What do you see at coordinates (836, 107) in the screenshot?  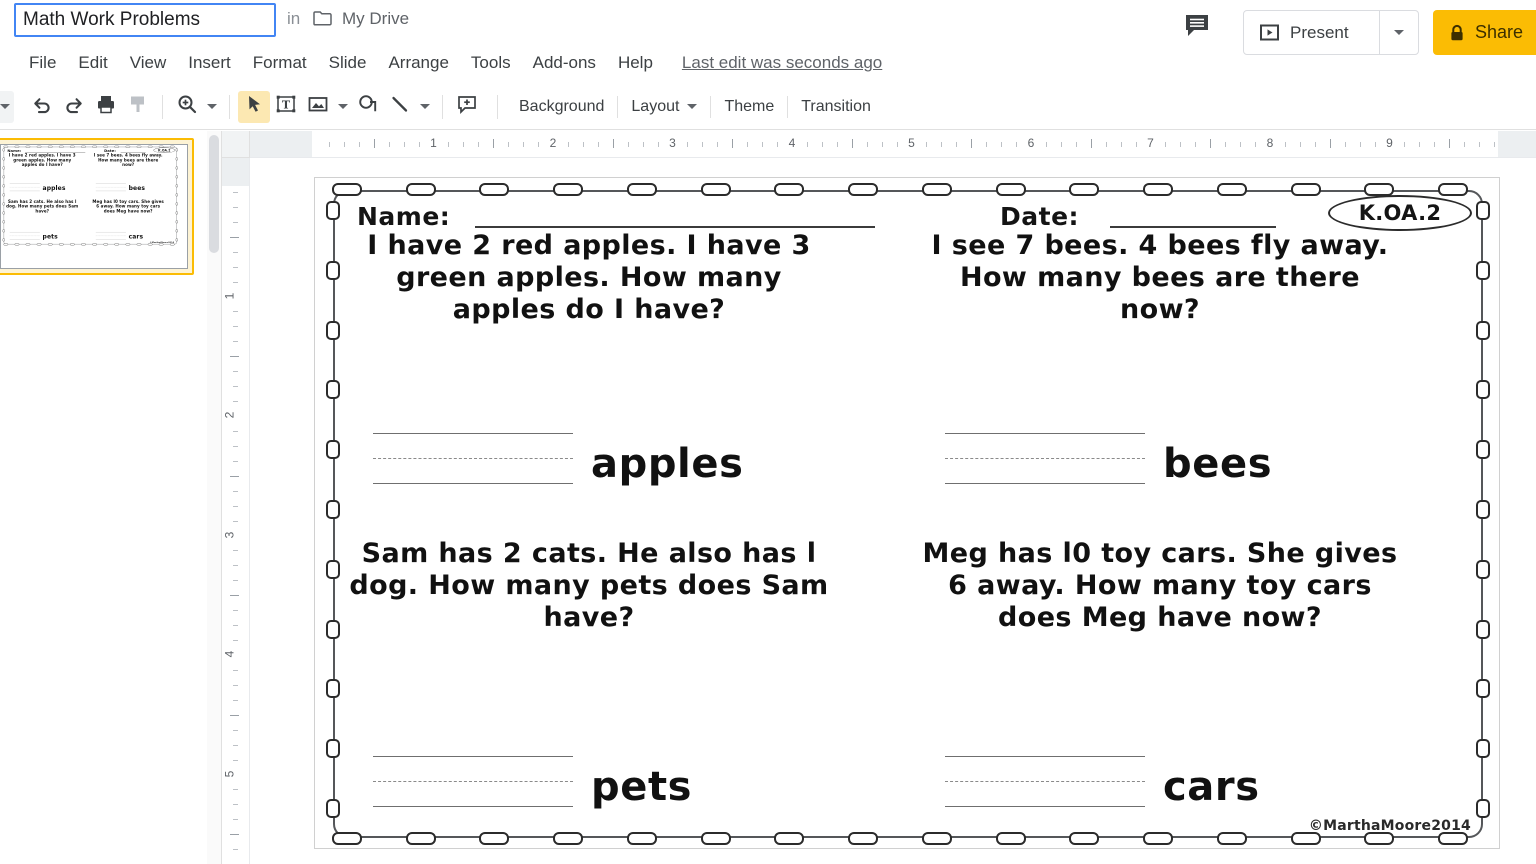 I see `transition-button: Transition` at bounding box center [836, 107].